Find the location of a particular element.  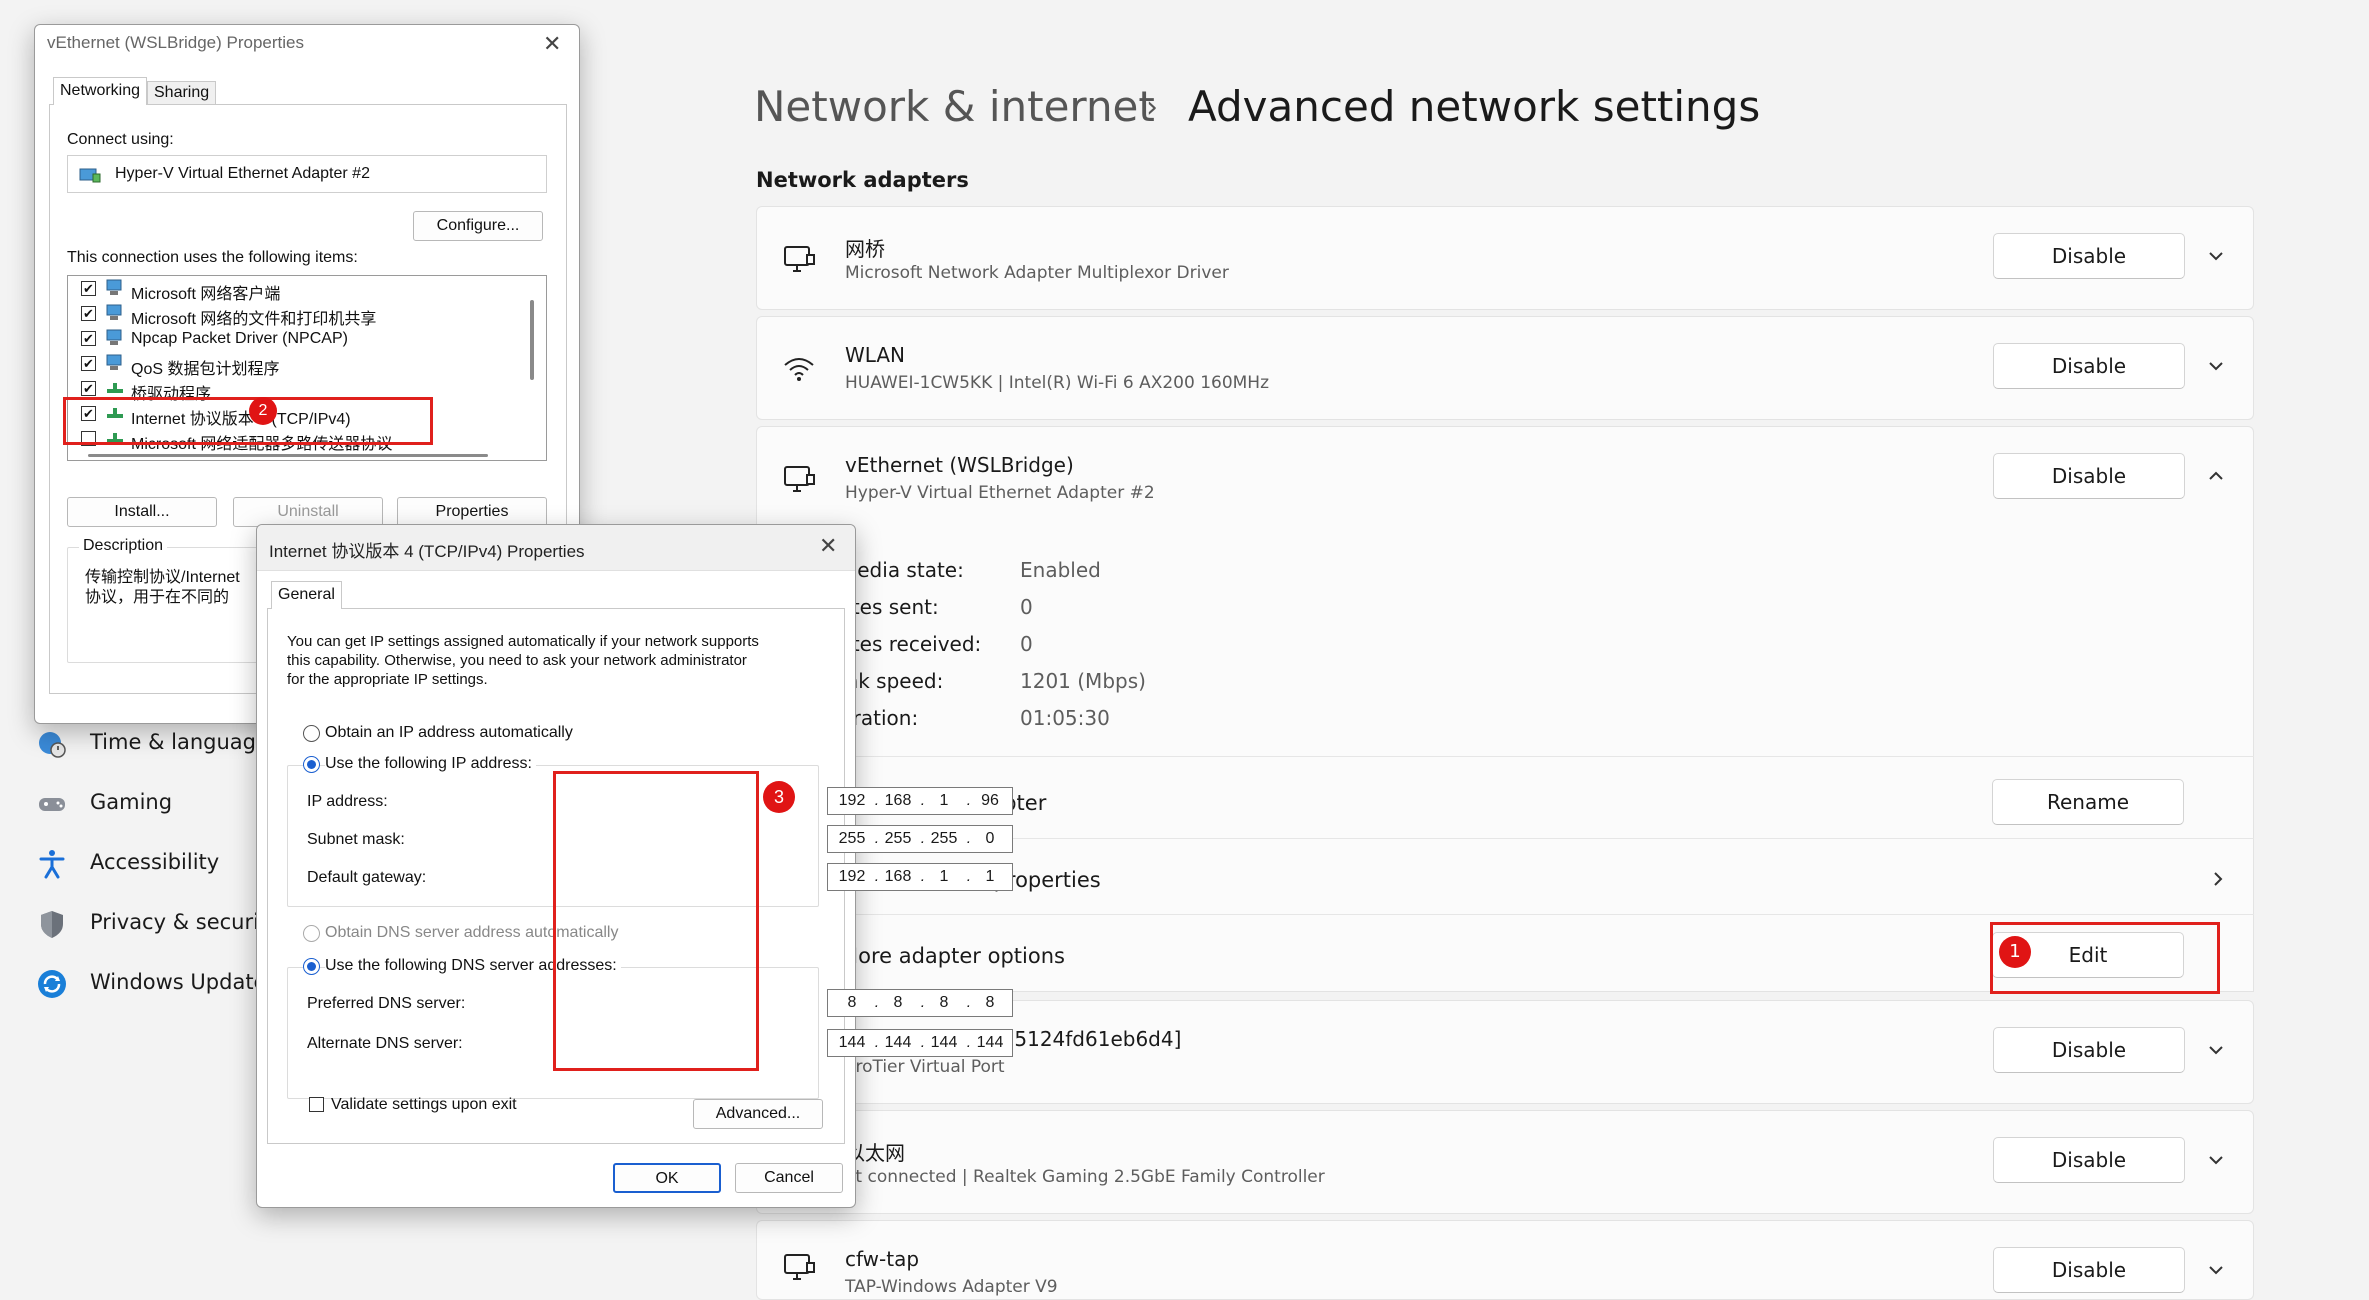

validate-label: Validate settings upon exit is located at coordinates (424, 1105).